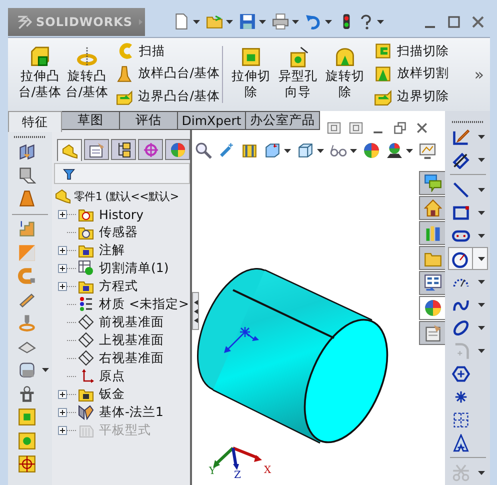 The height and width of the screenshot is (485, 497). Describe the element at coordinates (123, 268) in the screenshot. I see `tree-item: 切割清单(1)` at that location.